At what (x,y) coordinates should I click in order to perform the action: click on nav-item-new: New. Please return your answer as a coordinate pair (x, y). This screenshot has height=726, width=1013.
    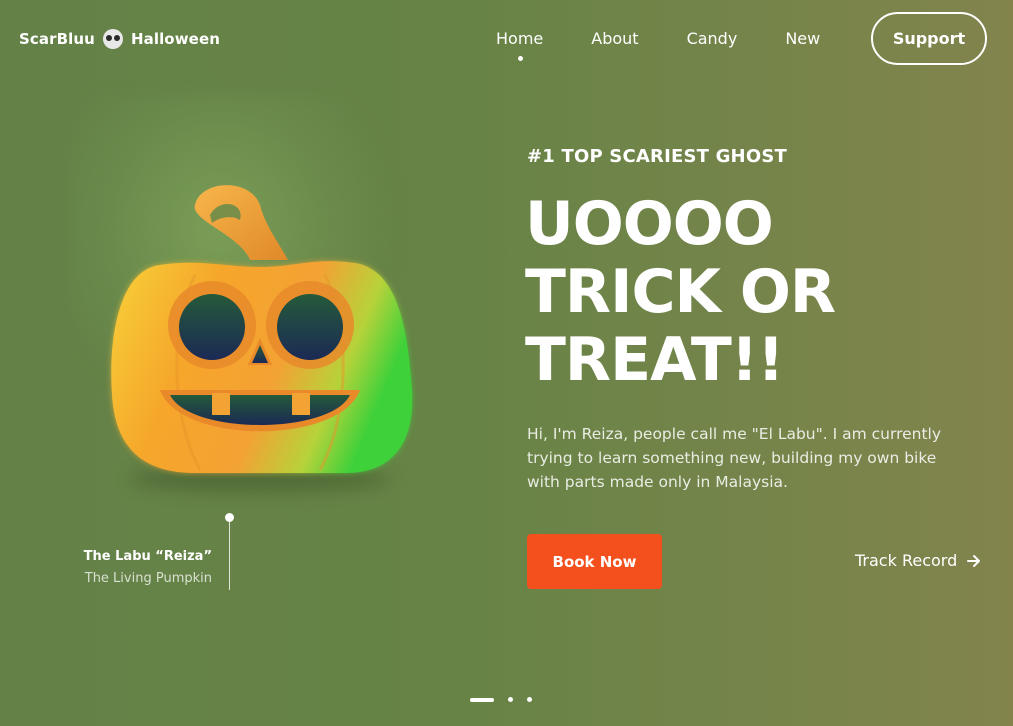
    Looking at the image, I should click on (802, 38).